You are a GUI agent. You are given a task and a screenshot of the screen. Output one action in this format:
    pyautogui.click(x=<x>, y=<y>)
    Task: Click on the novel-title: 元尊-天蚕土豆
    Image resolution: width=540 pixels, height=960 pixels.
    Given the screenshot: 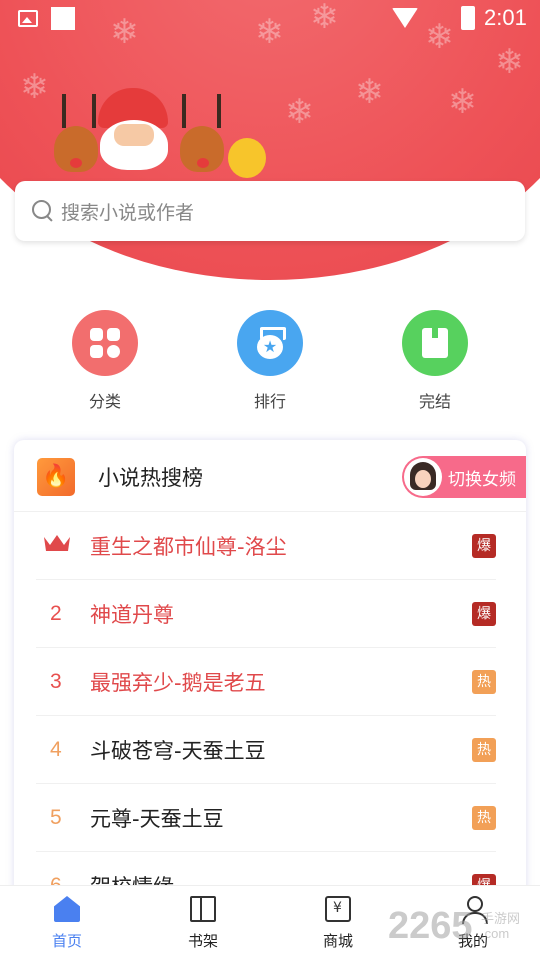 What is the action you would take?
    pyautogui.click(x=157, y=818)
    